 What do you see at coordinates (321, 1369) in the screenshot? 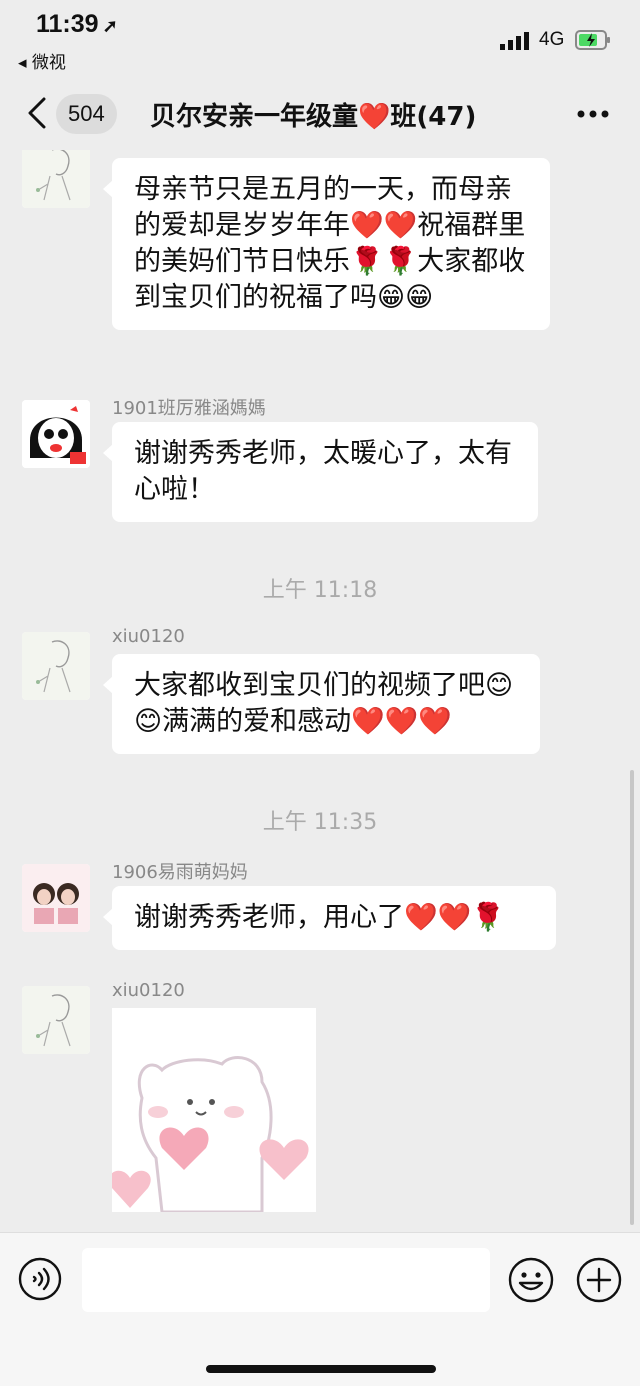
I see `home-indicator` at bounding box center [321, 1369].